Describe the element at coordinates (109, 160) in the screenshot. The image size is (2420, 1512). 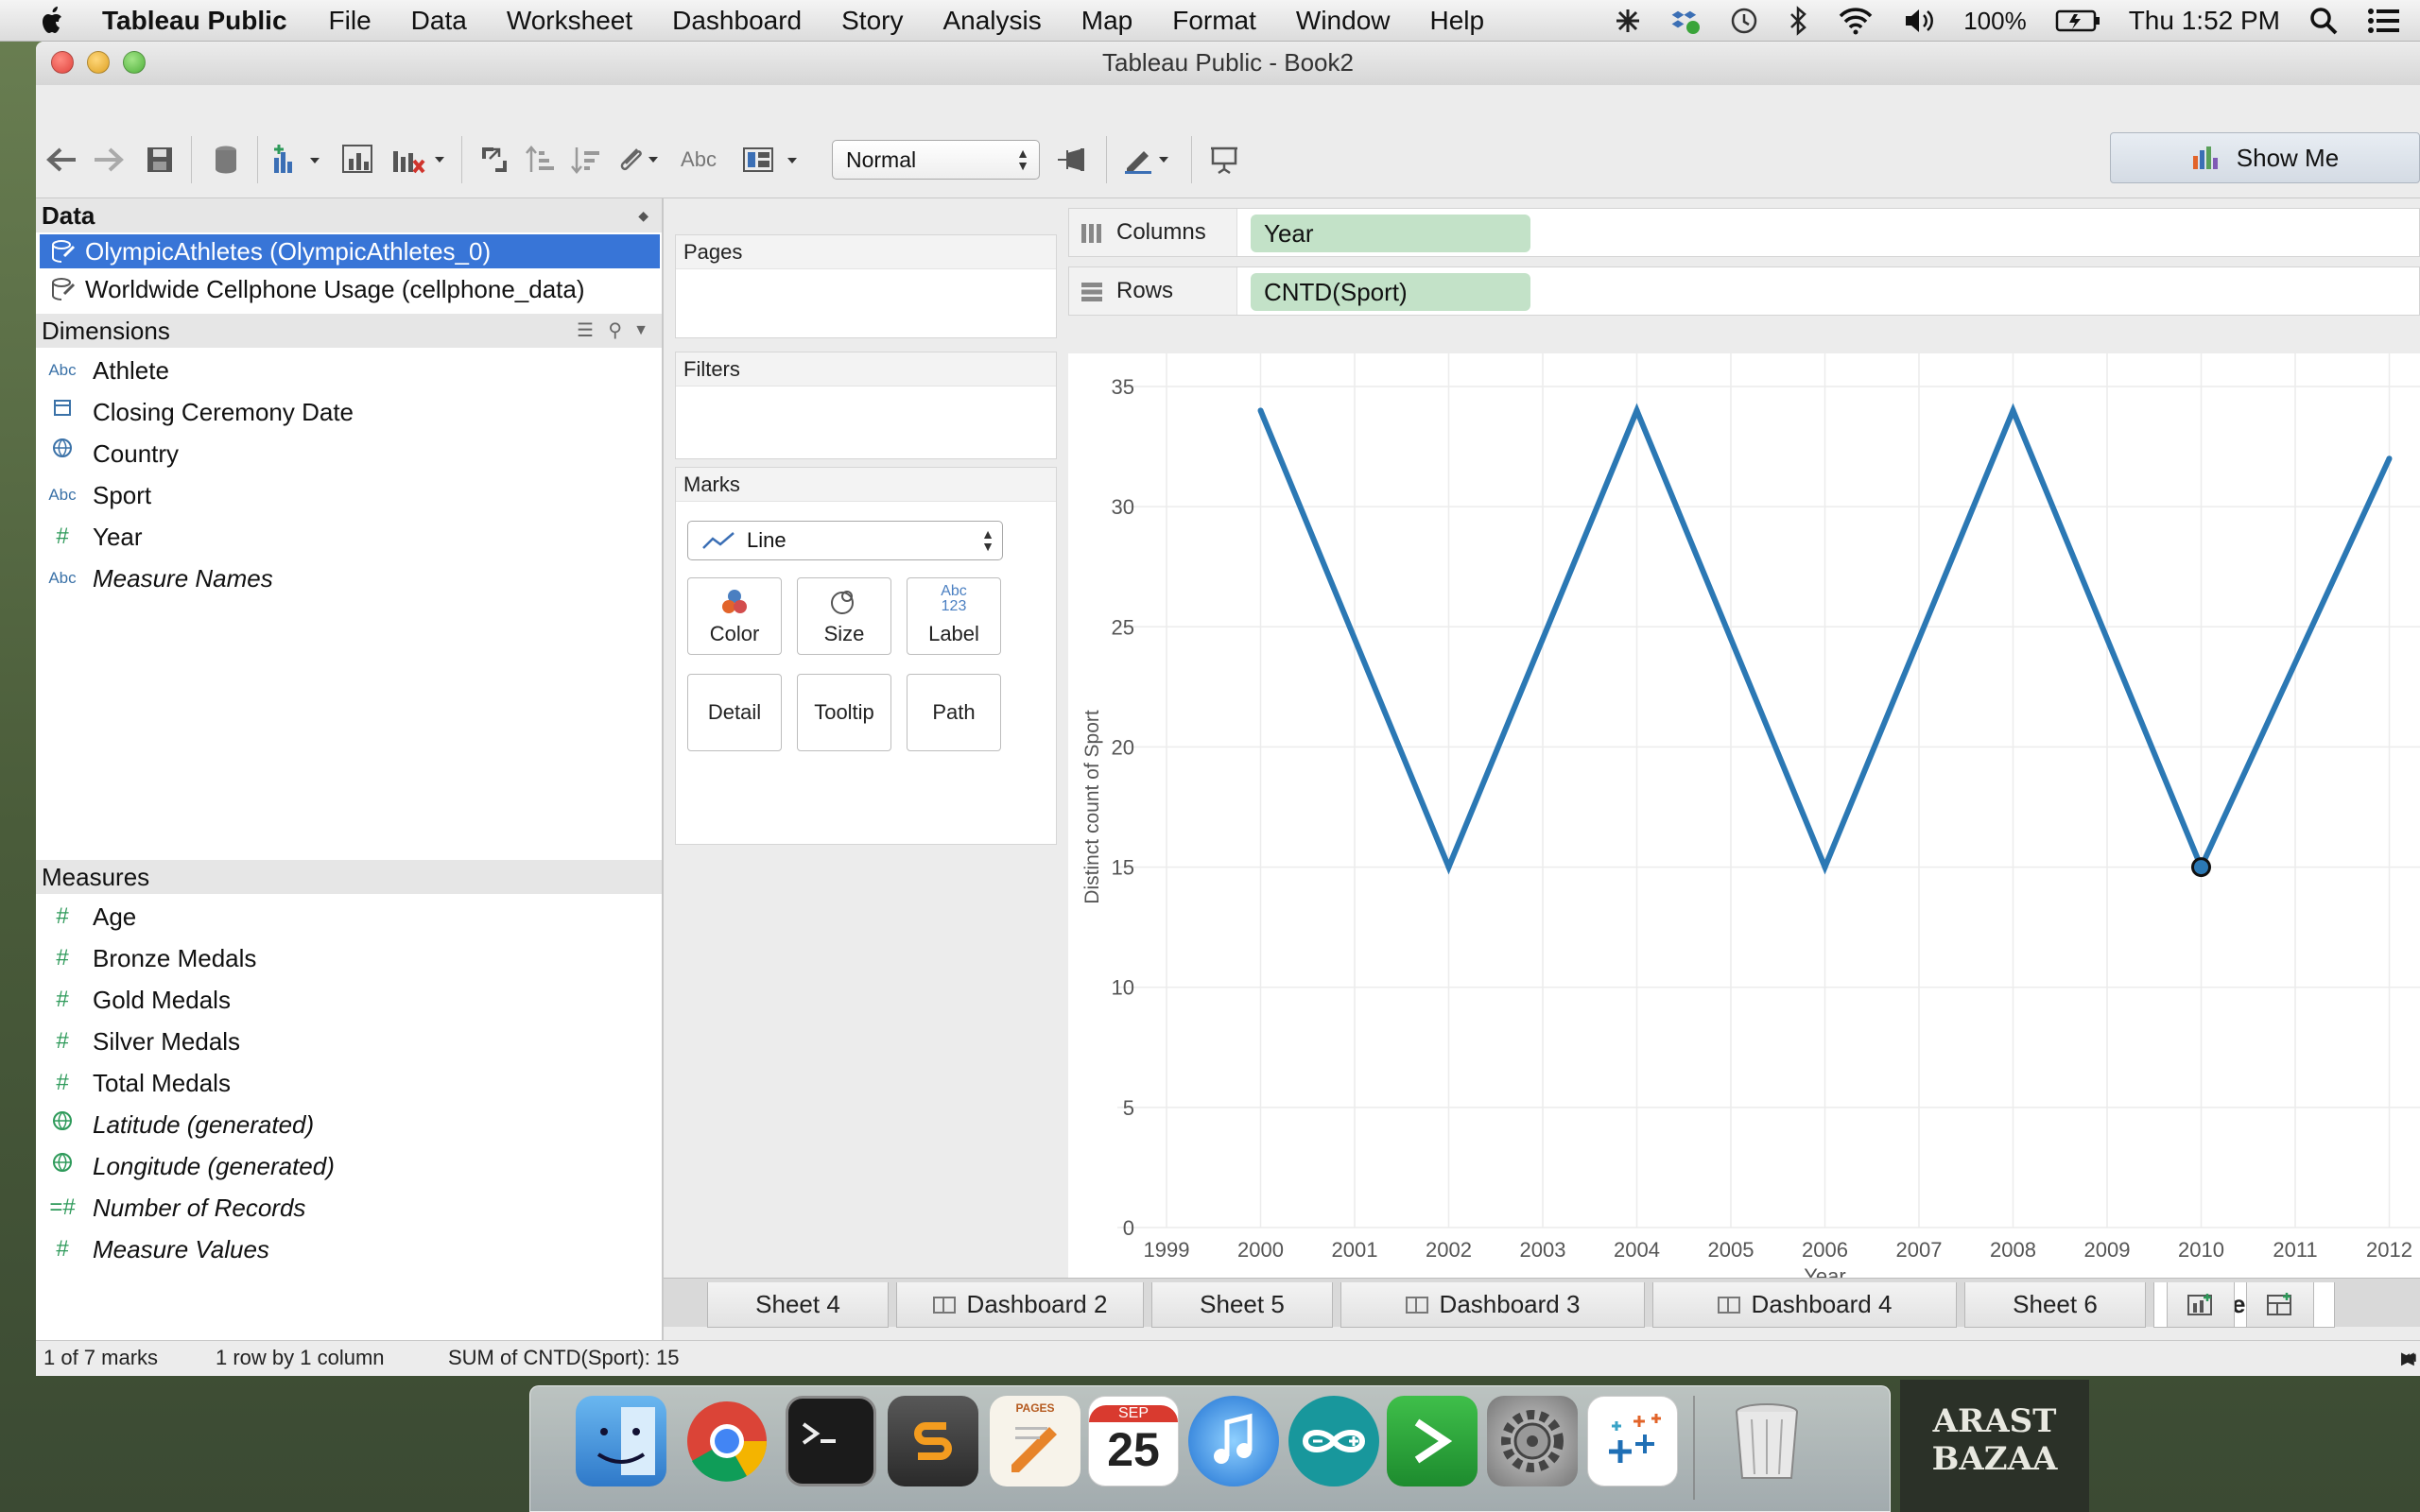
I see `redo-button` at that location.